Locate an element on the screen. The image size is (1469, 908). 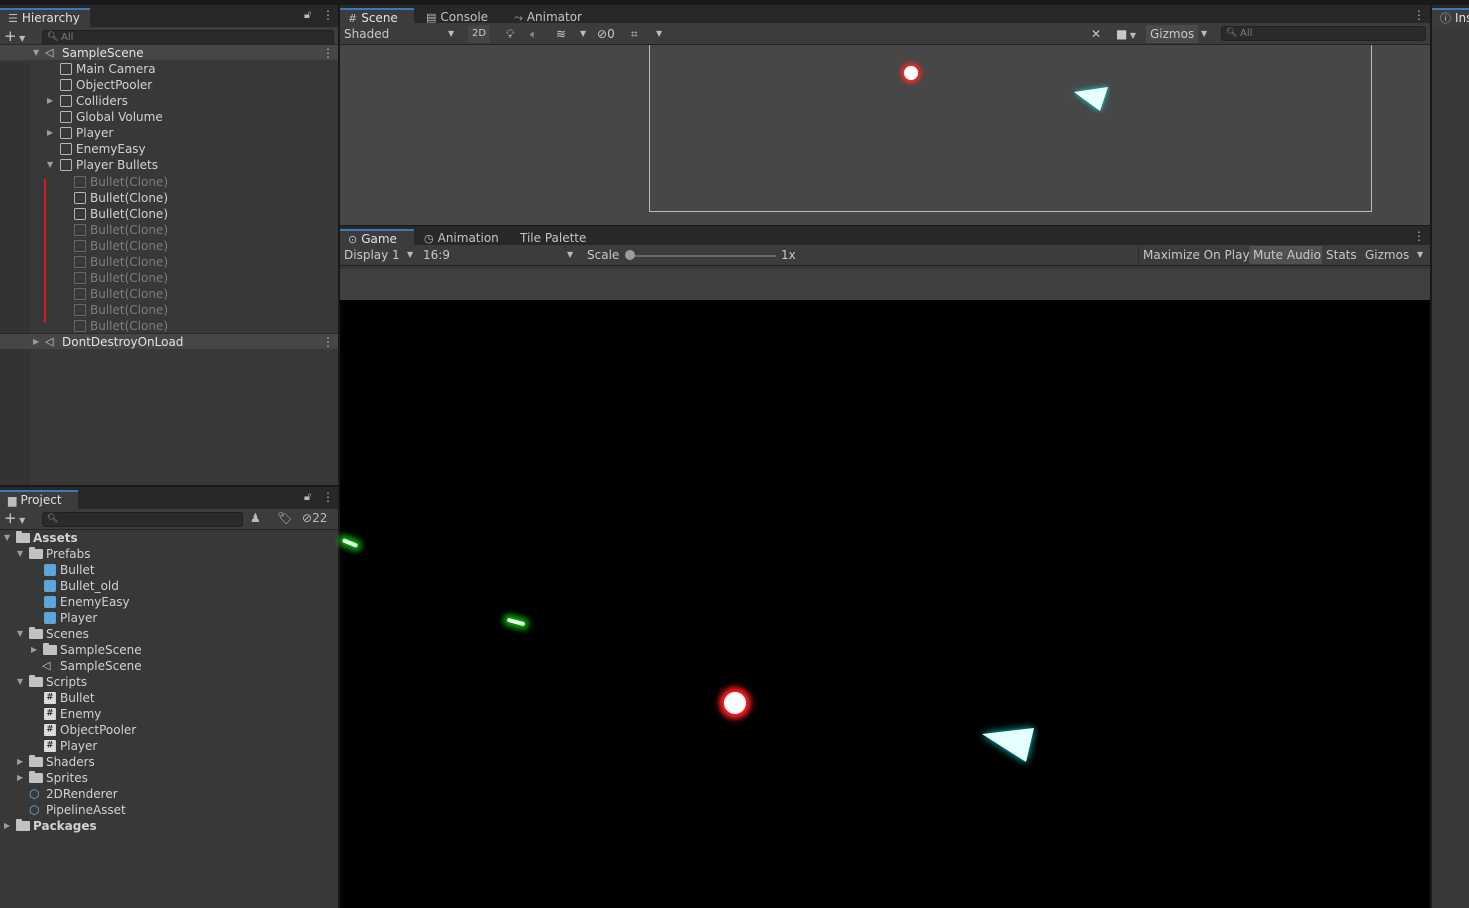
hierarchy-item-colliders: ▶ Colliders is located at coordinates (169, 101).